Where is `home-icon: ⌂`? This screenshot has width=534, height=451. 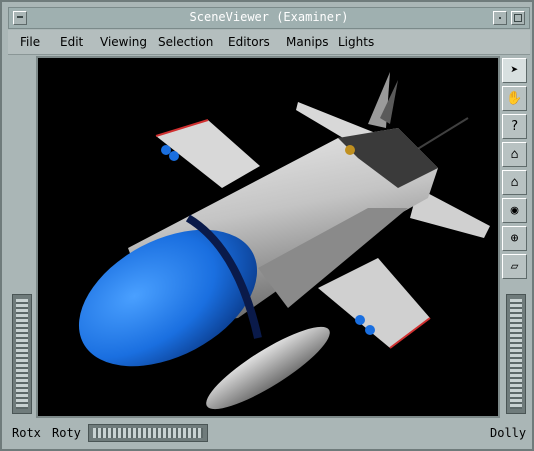 home-icon: ⌂ is located at coordinates (514, 154).